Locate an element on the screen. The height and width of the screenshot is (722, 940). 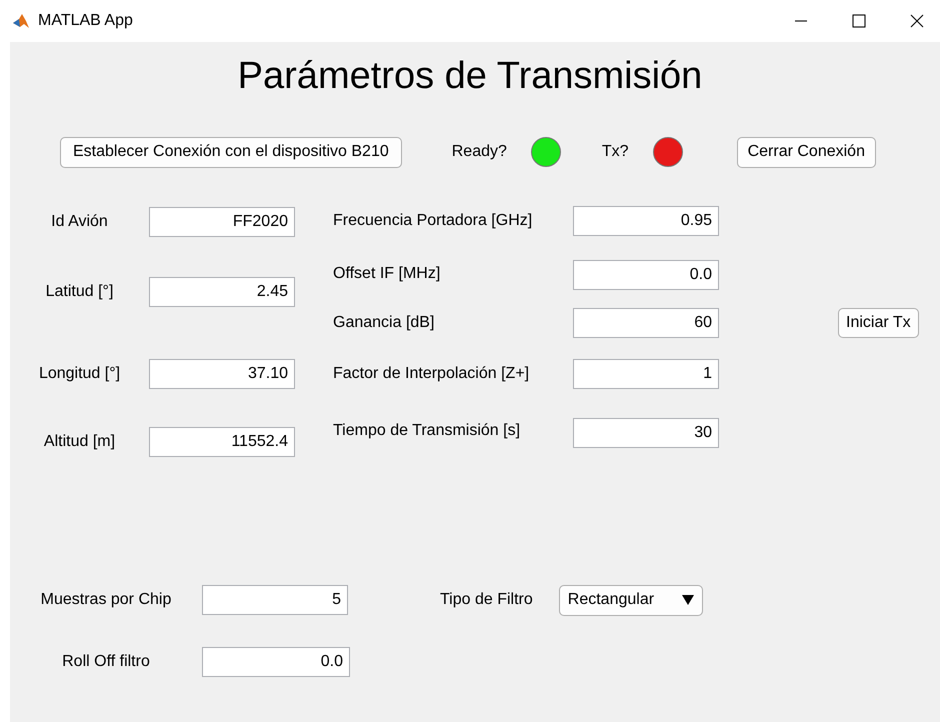
field-label: Id Avión is located at coordinates (79, 222).